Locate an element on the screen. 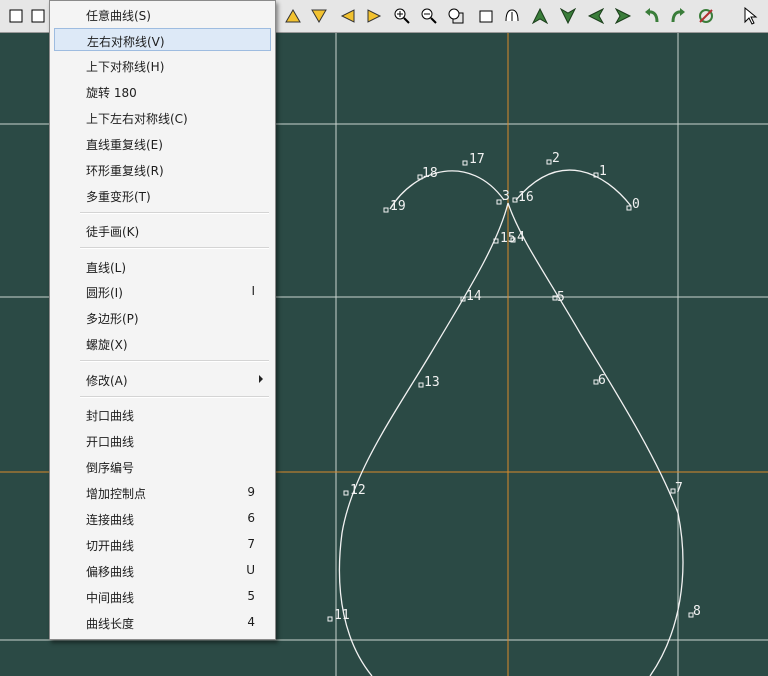  menu-item-close-curve: 封口曲线 is located at coordinates (162, 414).